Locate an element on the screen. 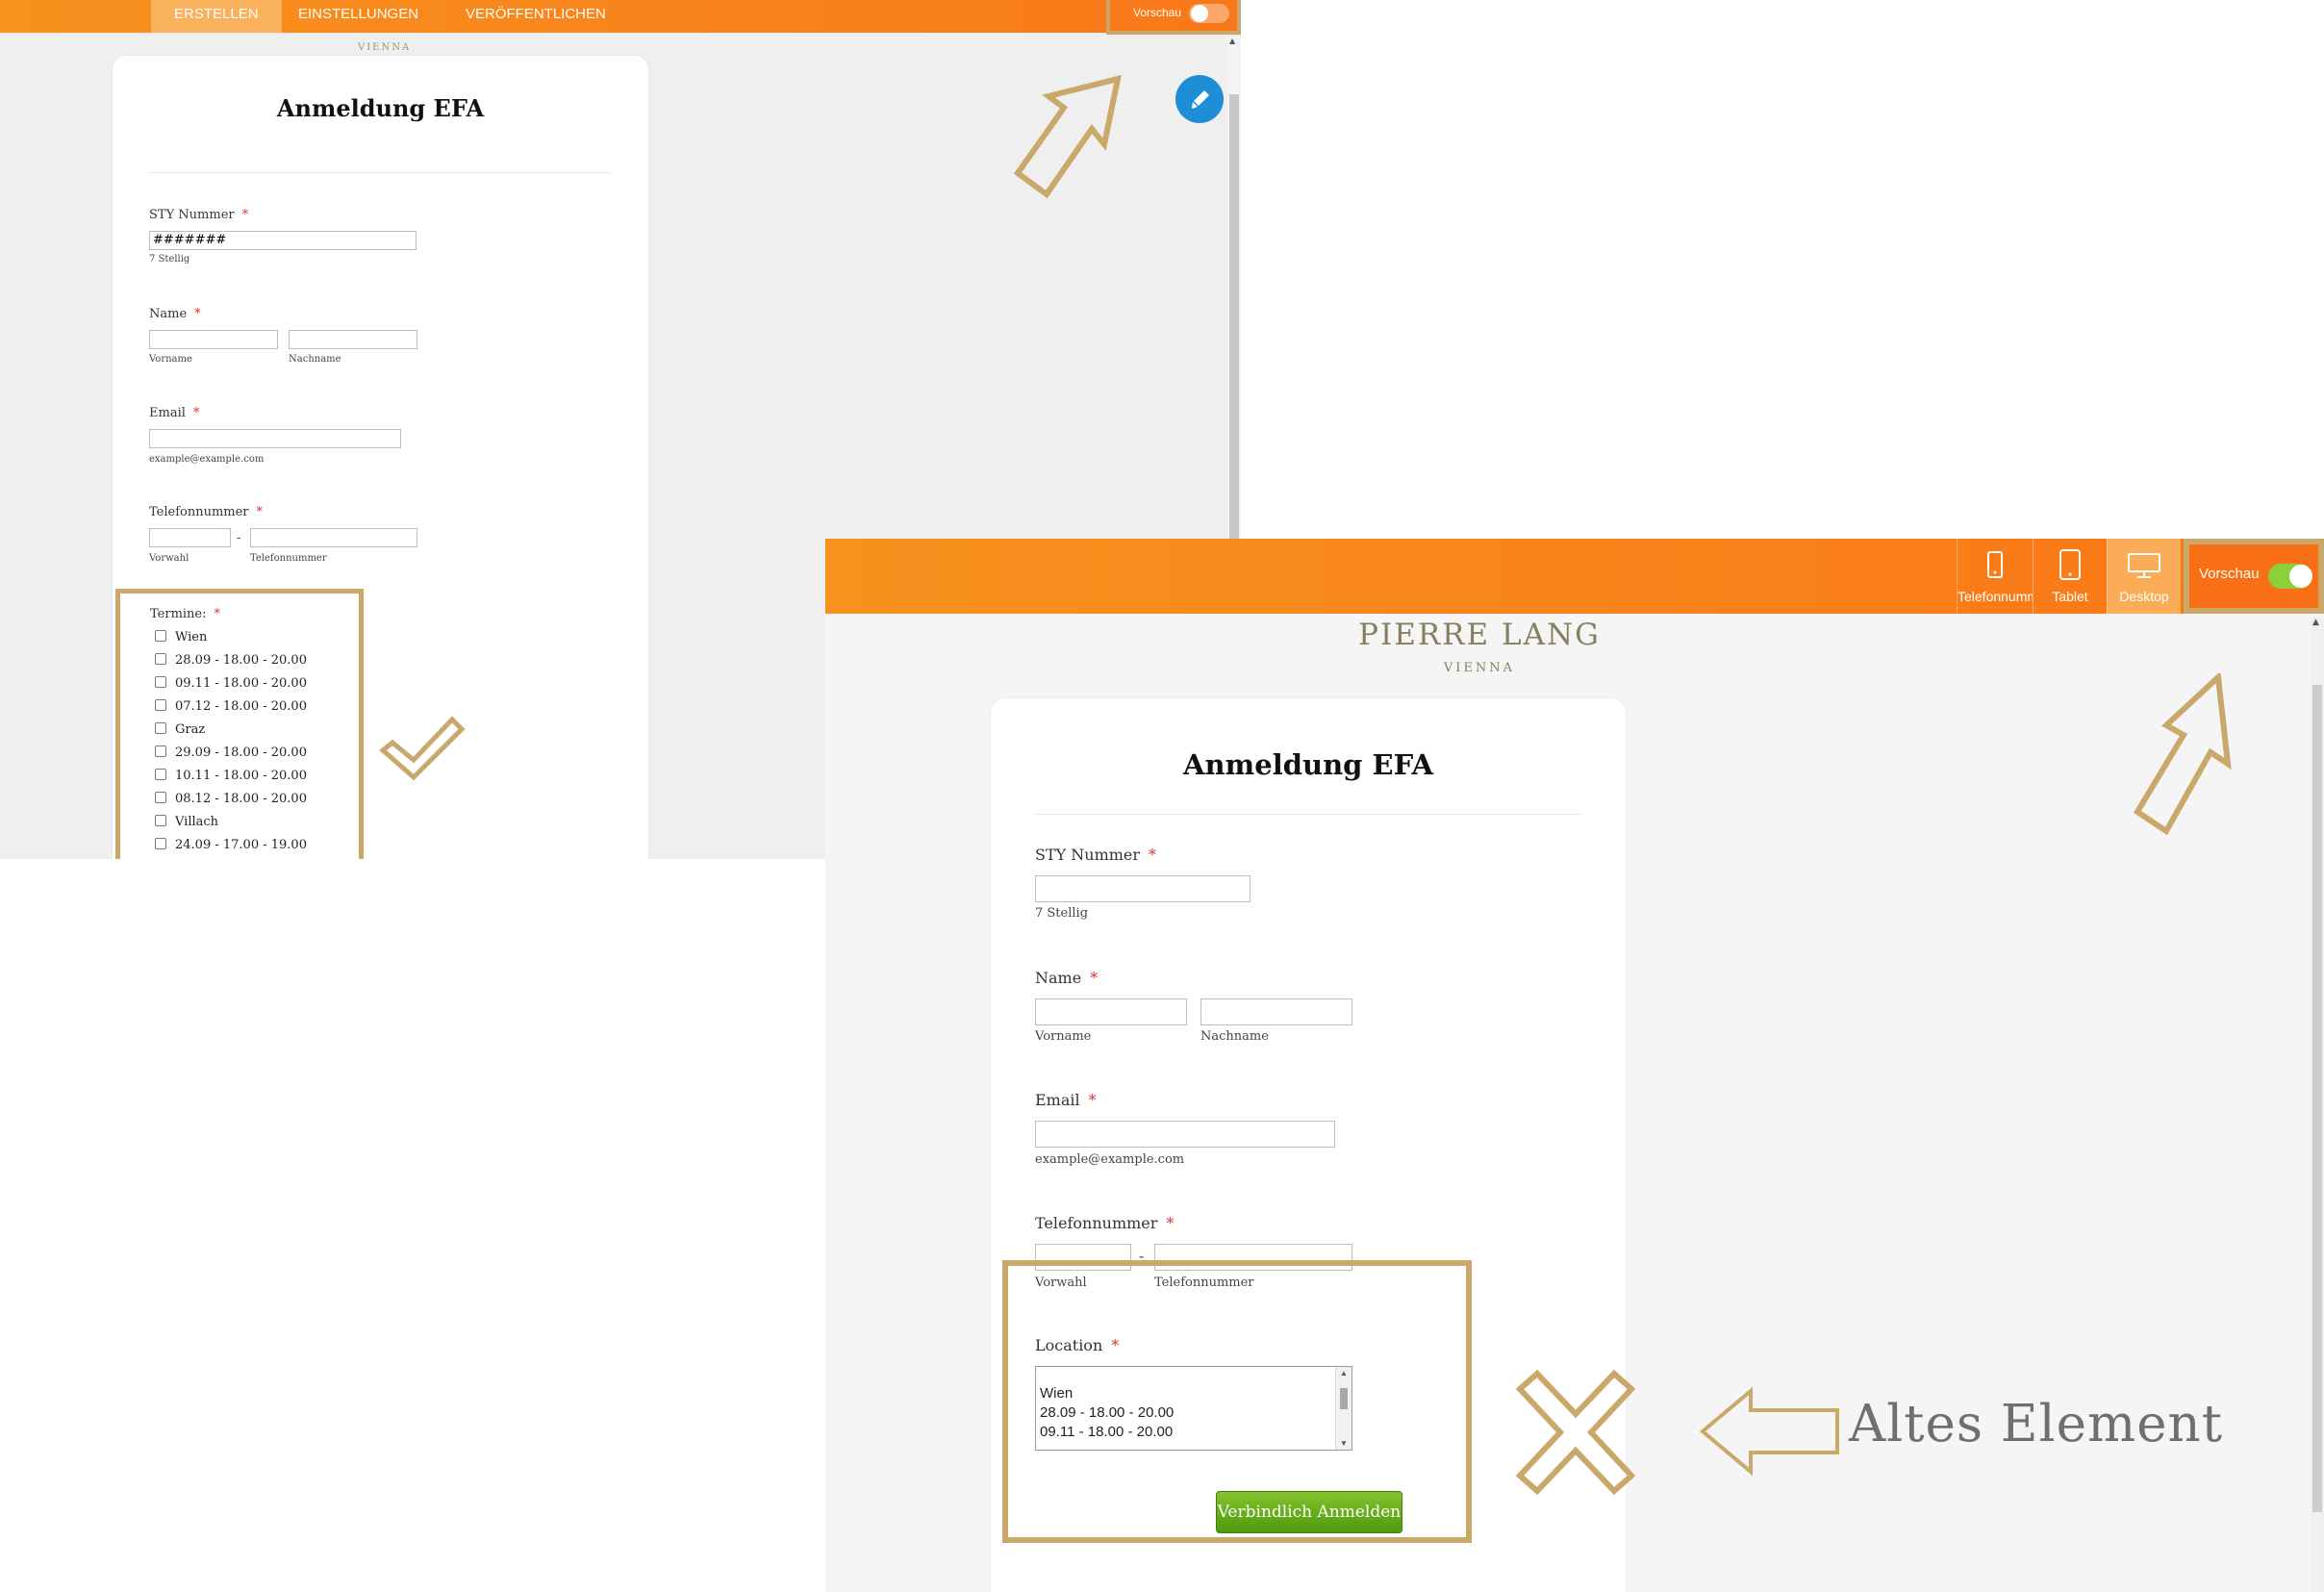  area-code-hint: Vorwahl is located at coordinates (169, 558).